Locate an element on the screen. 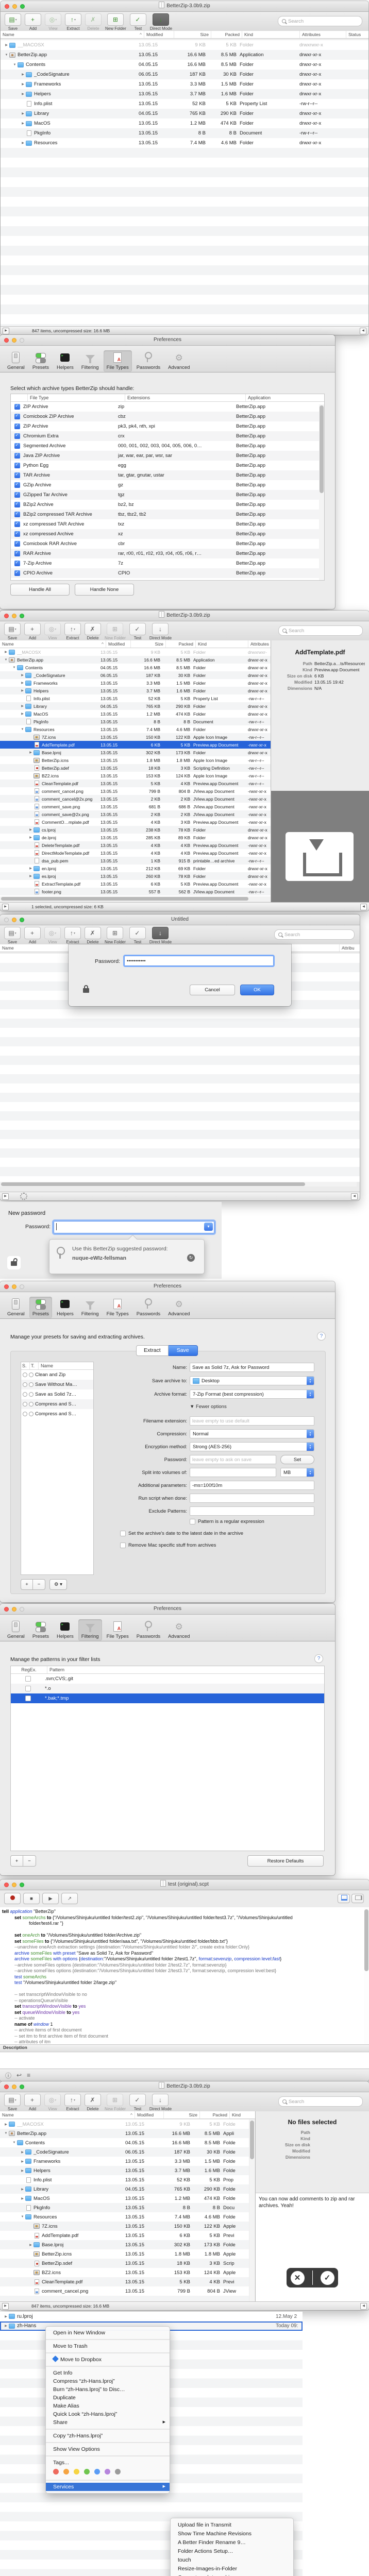 This screenshot has width=369, height=2576. segment-save: Save is located at coordinates (183, 1350).